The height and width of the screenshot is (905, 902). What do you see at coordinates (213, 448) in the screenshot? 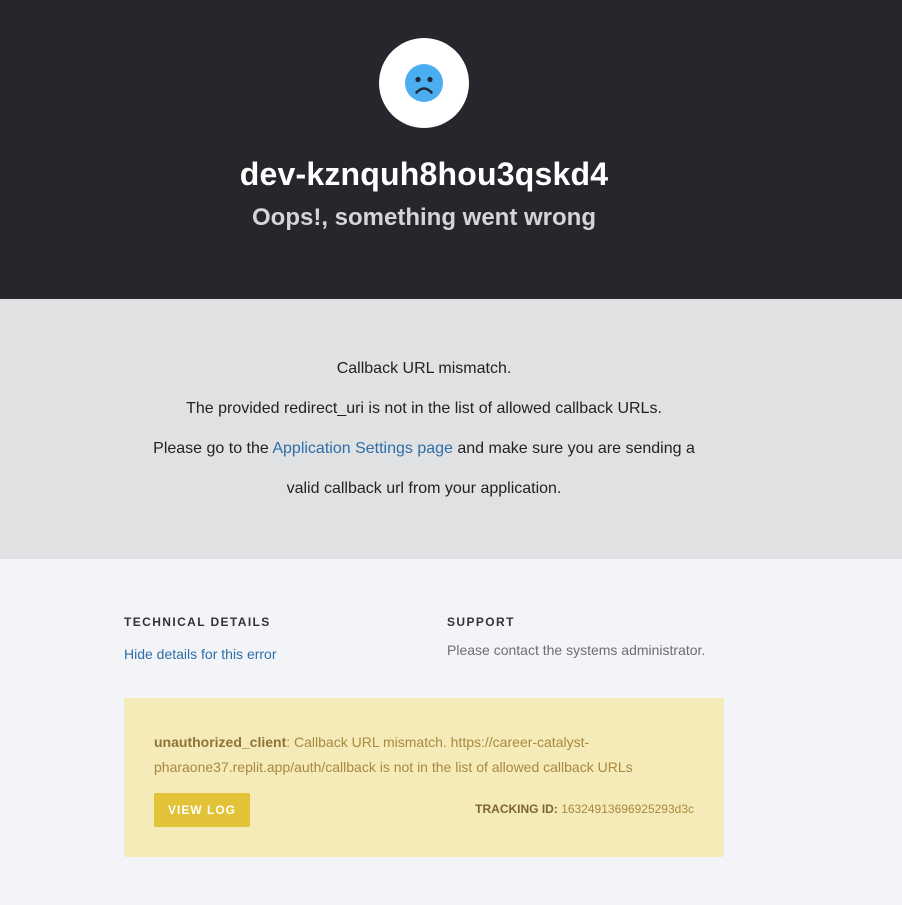
I see `message-line-3-start: Please go to the` at bounding box center [213, 448].